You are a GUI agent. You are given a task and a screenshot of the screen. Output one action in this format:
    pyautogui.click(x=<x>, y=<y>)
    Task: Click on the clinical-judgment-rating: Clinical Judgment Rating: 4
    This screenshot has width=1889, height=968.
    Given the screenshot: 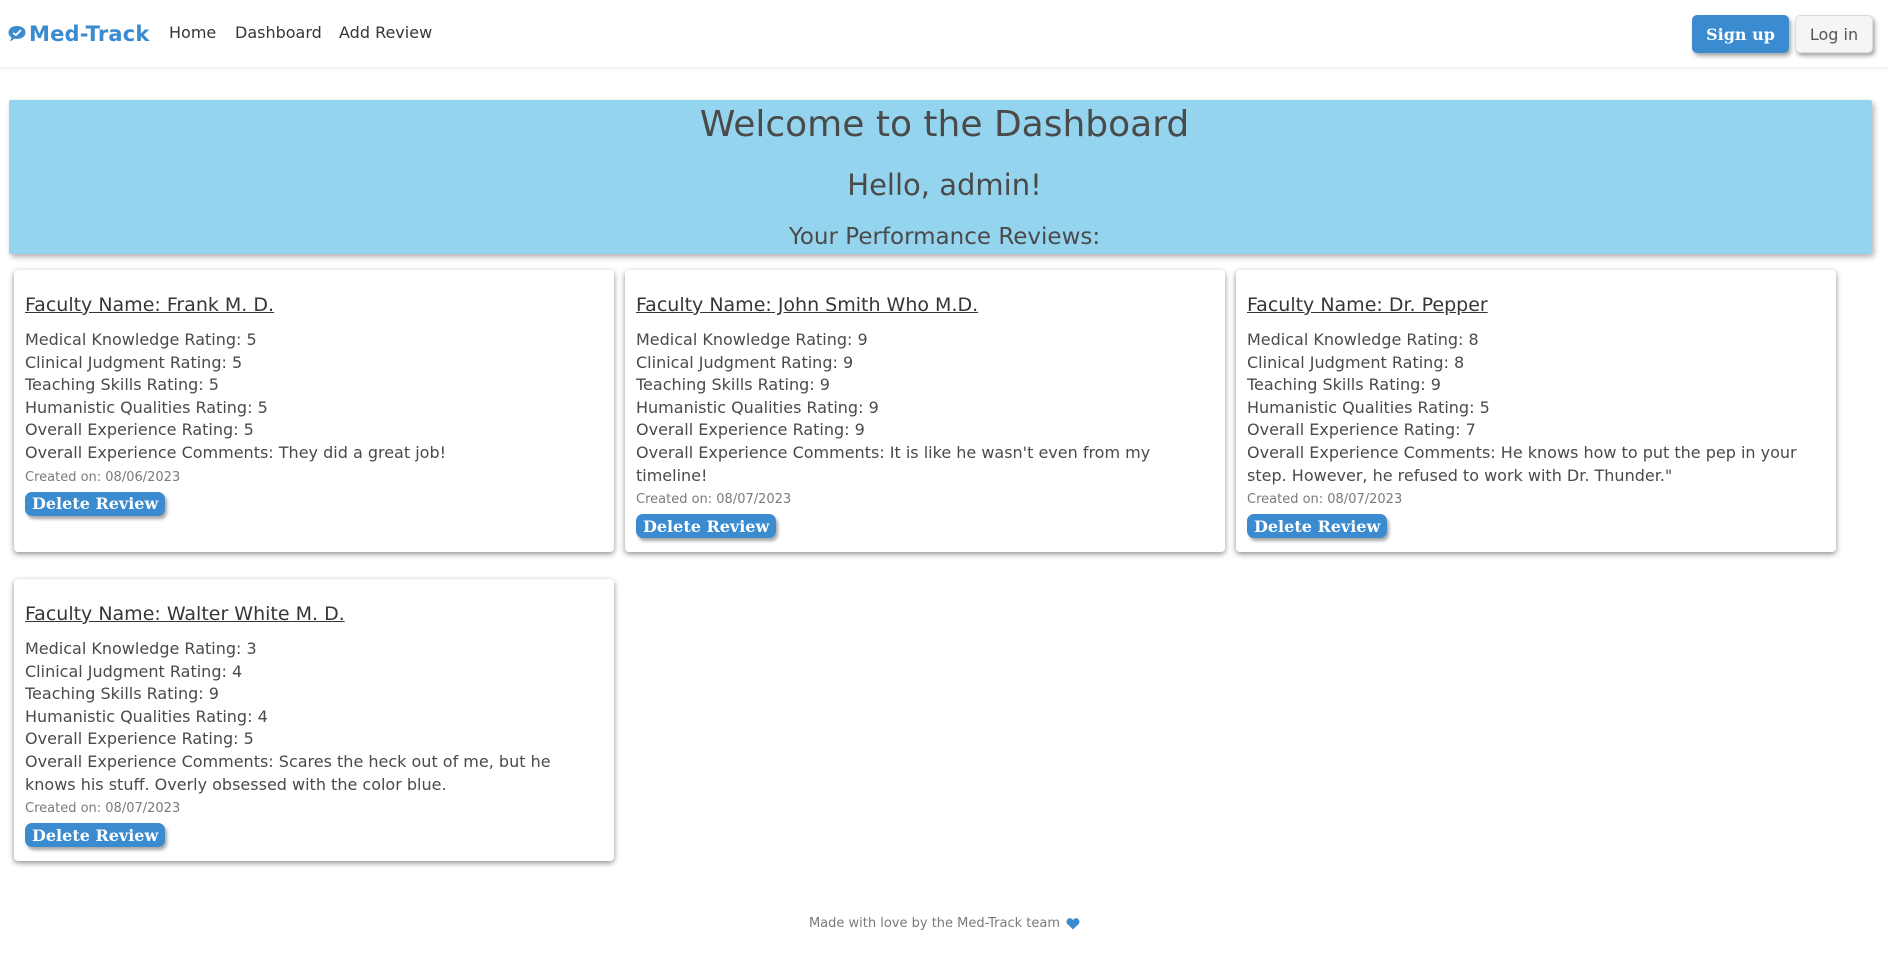 What is the action you would take?
    pyautogui.click(x=134, y=671)
    